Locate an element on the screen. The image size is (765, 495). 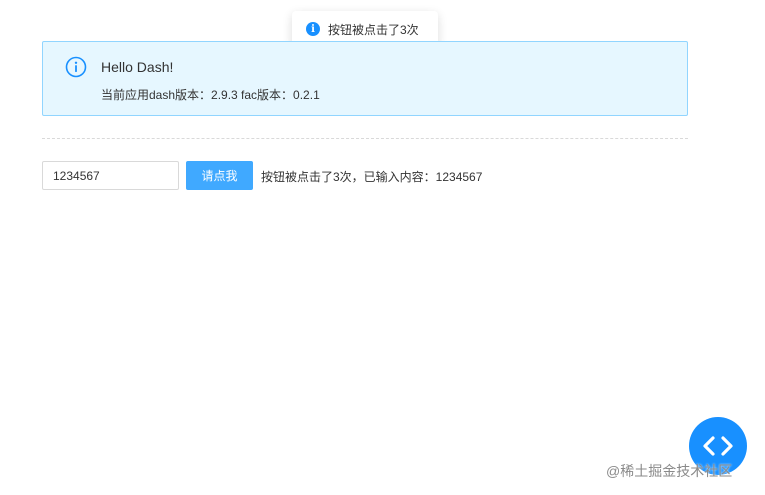
alert-title: Hello Dash! is located at coordinates (137, 67).